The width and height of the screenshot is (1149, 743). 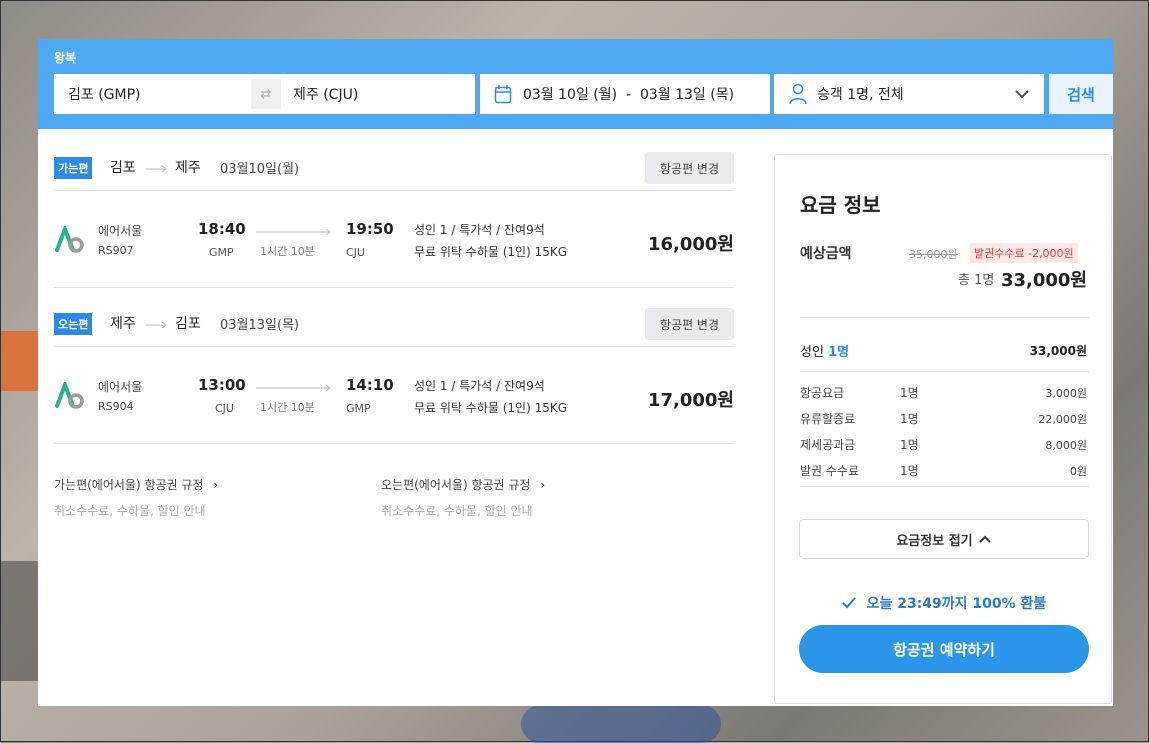 I want to click on segment-origin: 제주, so click(x=123, y=324).